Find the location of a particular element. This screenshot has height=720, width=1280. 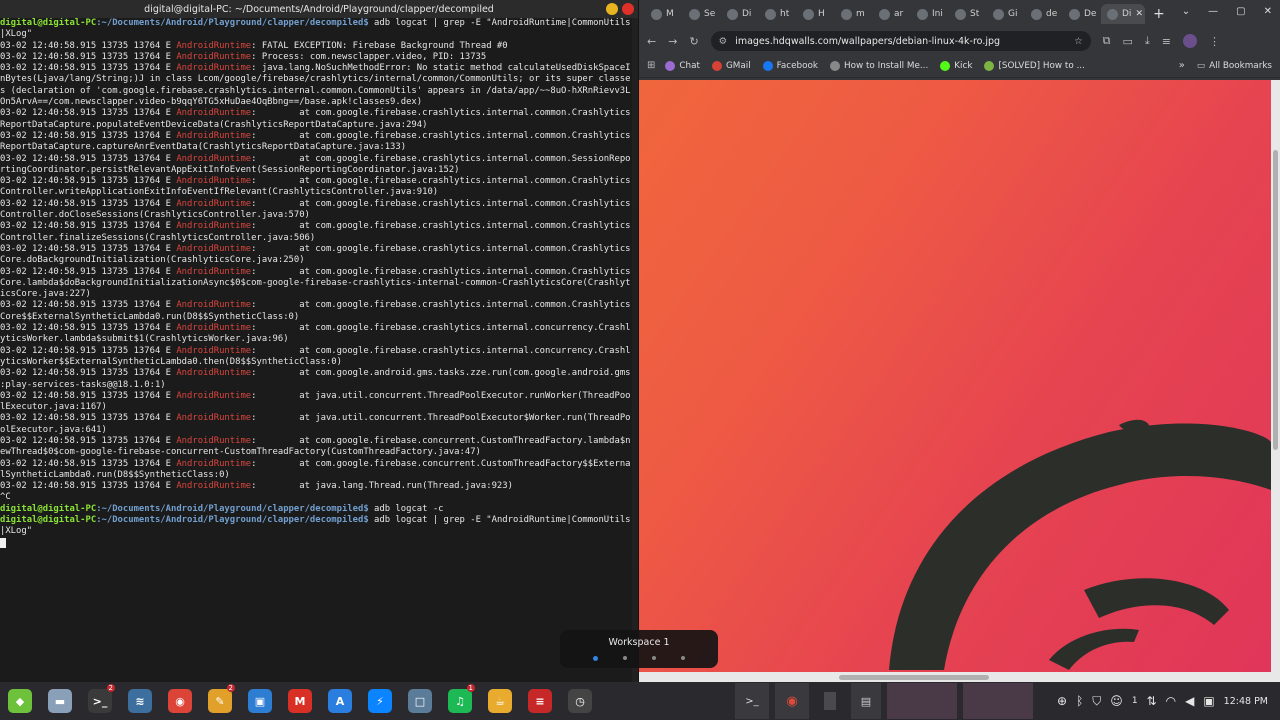

taskbar-launcher: >_ 2 is located at coordinates (100, 701).